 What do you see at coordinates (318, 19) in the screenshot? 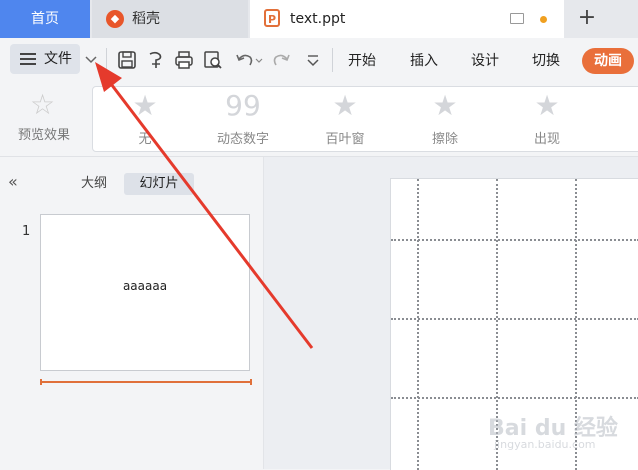
I see `tab-document-label: text.ppt` at bounding box center [318, 19].